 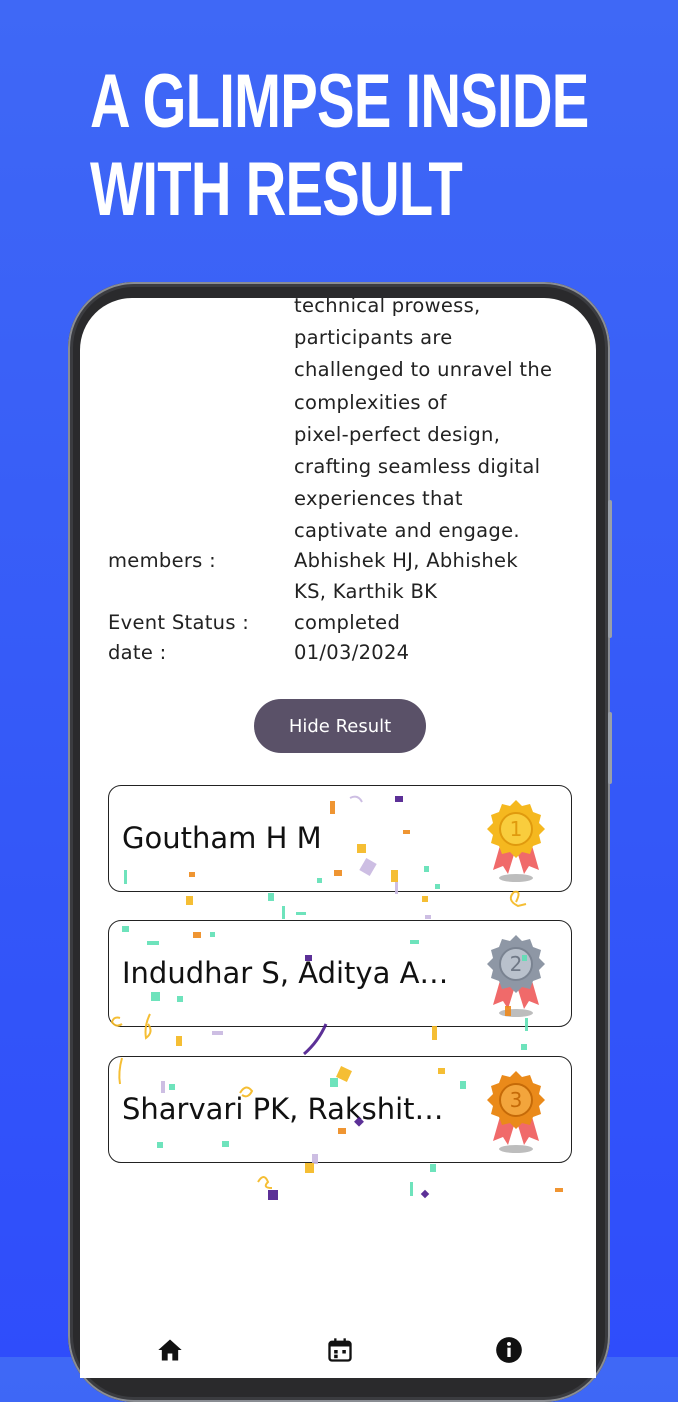 What do you see at coordinates (516, 829) in the screenshot?
I see `medal-place-number: 1` at bounding box center [516, 829].